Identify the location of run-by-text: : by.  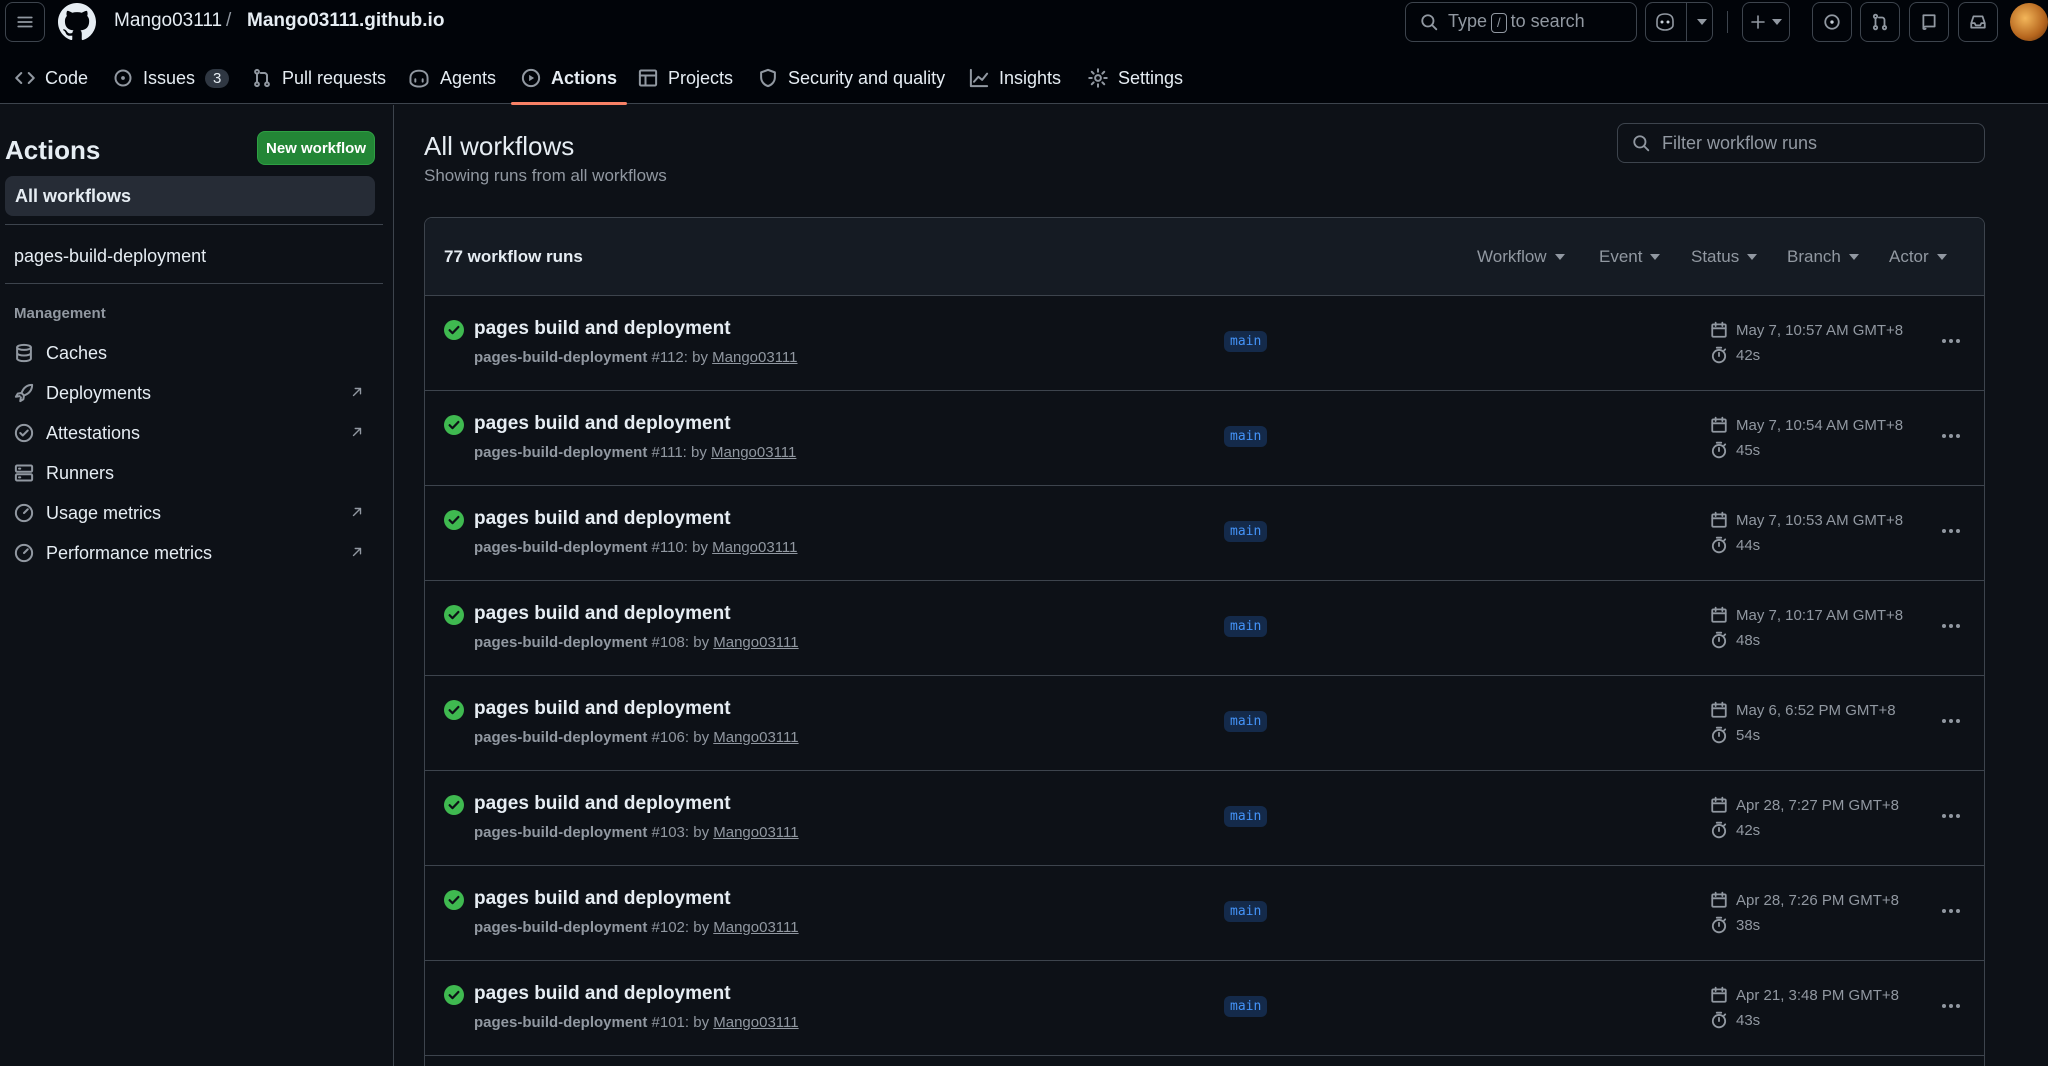
(697, 737).